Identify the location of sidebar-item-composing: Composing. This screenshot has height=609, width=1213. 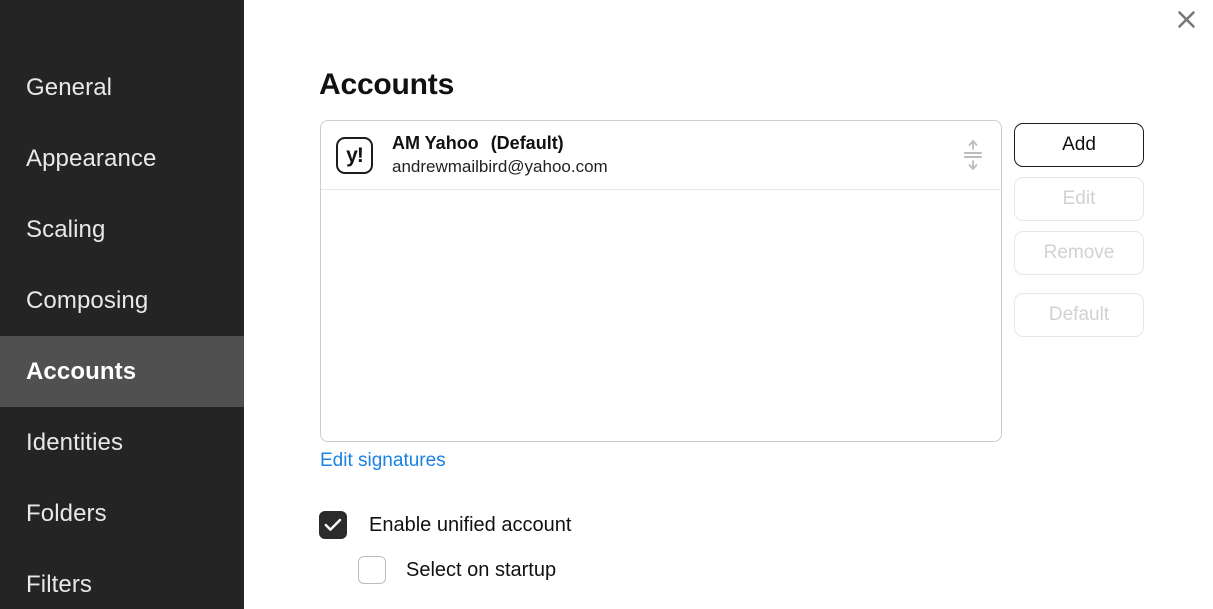
(122, 300).